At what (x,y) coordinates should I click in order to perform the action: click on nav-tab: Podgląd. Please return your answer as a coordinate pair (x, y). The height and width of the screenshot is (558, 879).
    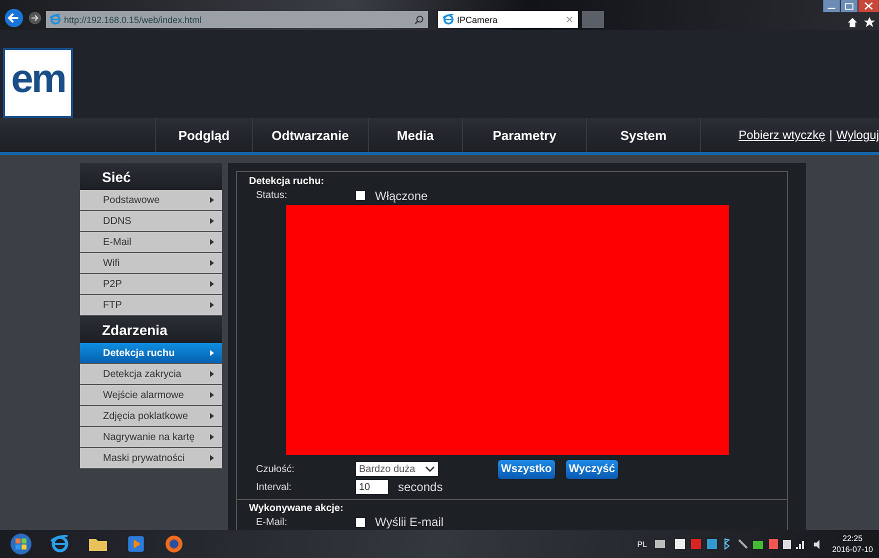
    Looking at the image, I should click on (203, 135).